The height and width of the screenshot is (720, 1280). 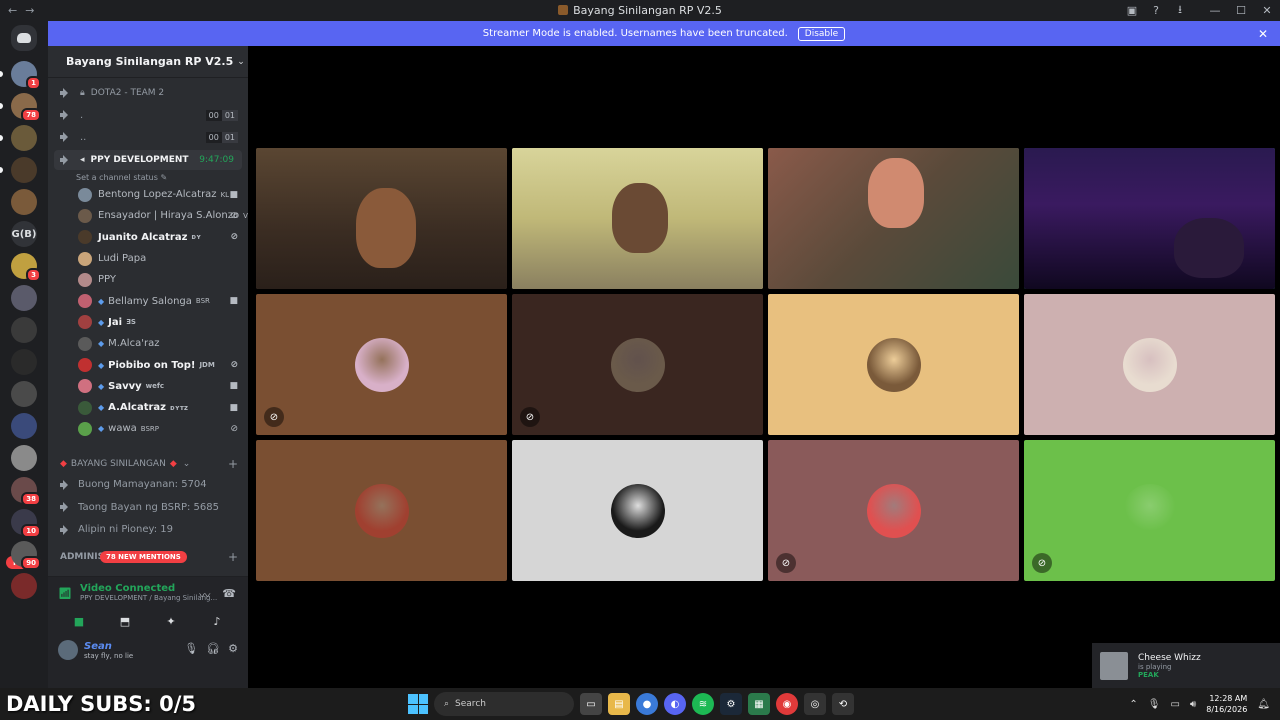 What do you see at coordinates (26, 107) in the screenshot?
I see `server-icon-2: 78` at bounding box center [26, 107].